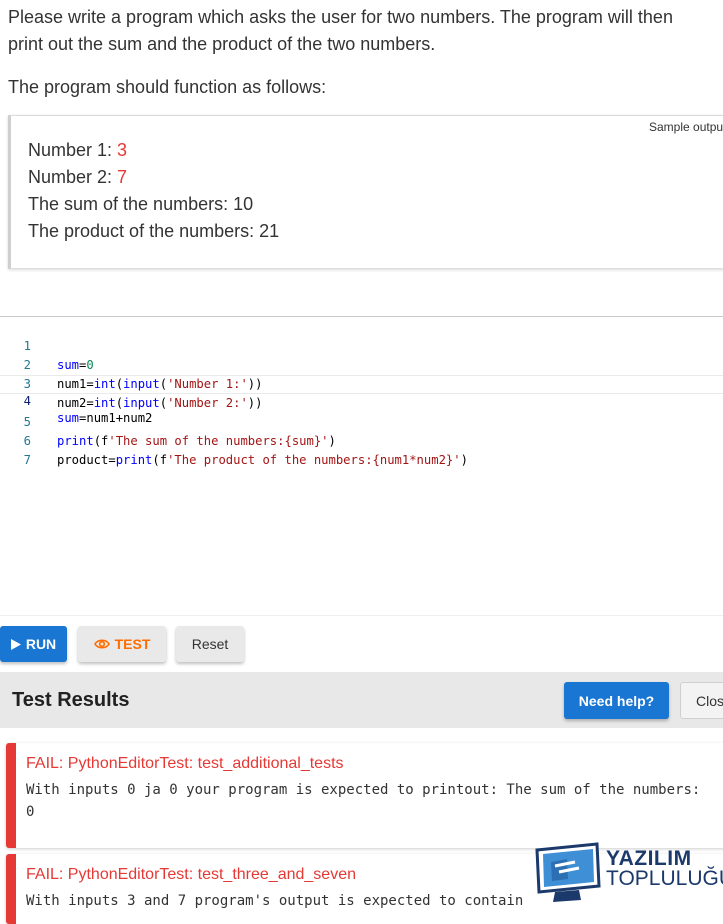  What do you see at coordinates (78, 177) in the screenshot?
I see `sample-line: Number 2: 7` at bounding box center [78, 177].